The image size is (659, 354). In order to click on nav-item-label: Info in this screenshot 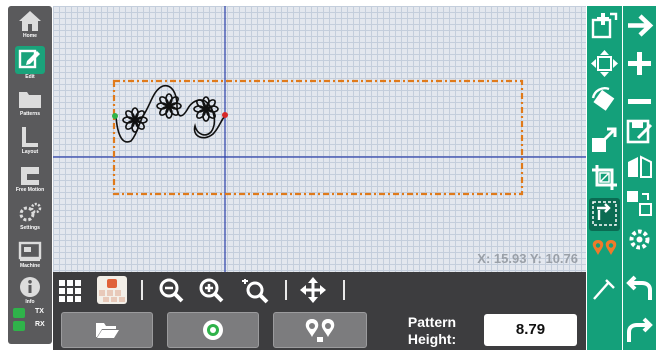, I will do `click(30, 302)`.